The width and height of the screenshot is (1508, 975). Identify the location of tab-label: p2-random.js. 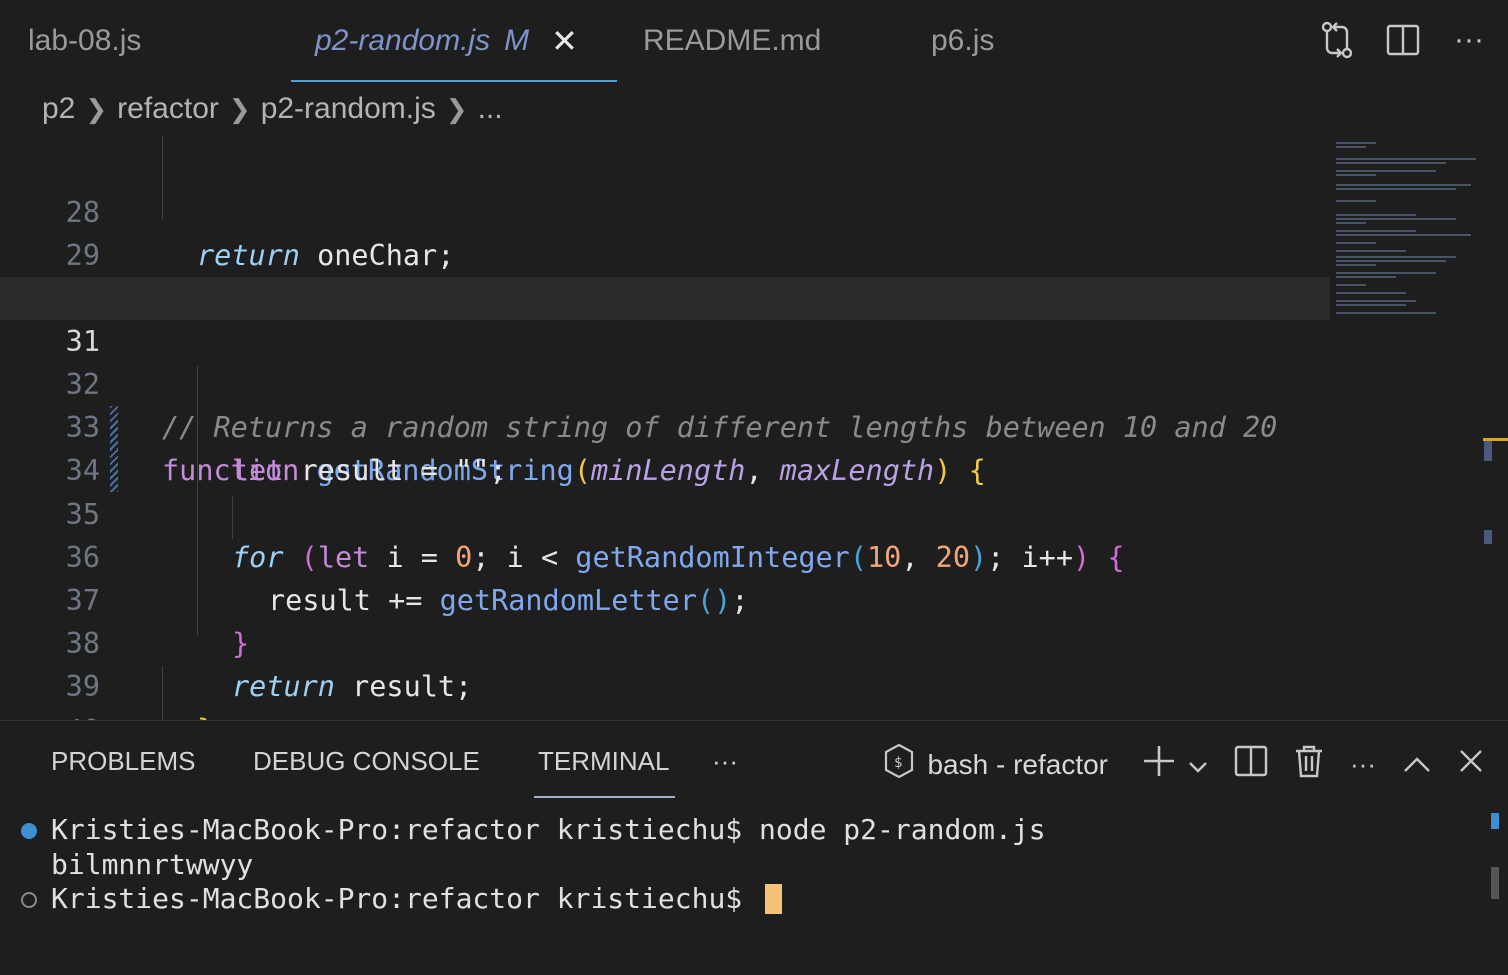
(403, 40).